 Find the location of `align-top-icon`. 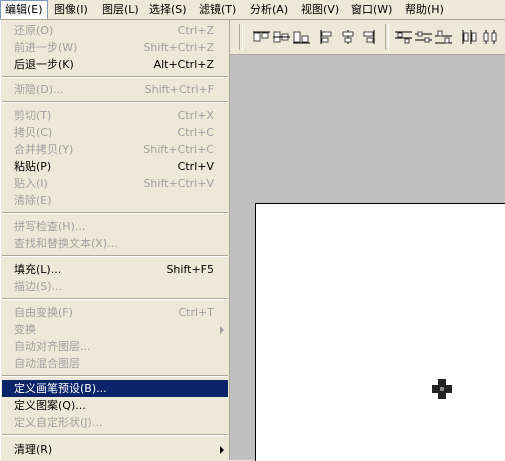

align-top-icon is located at coordinates (262, 37).